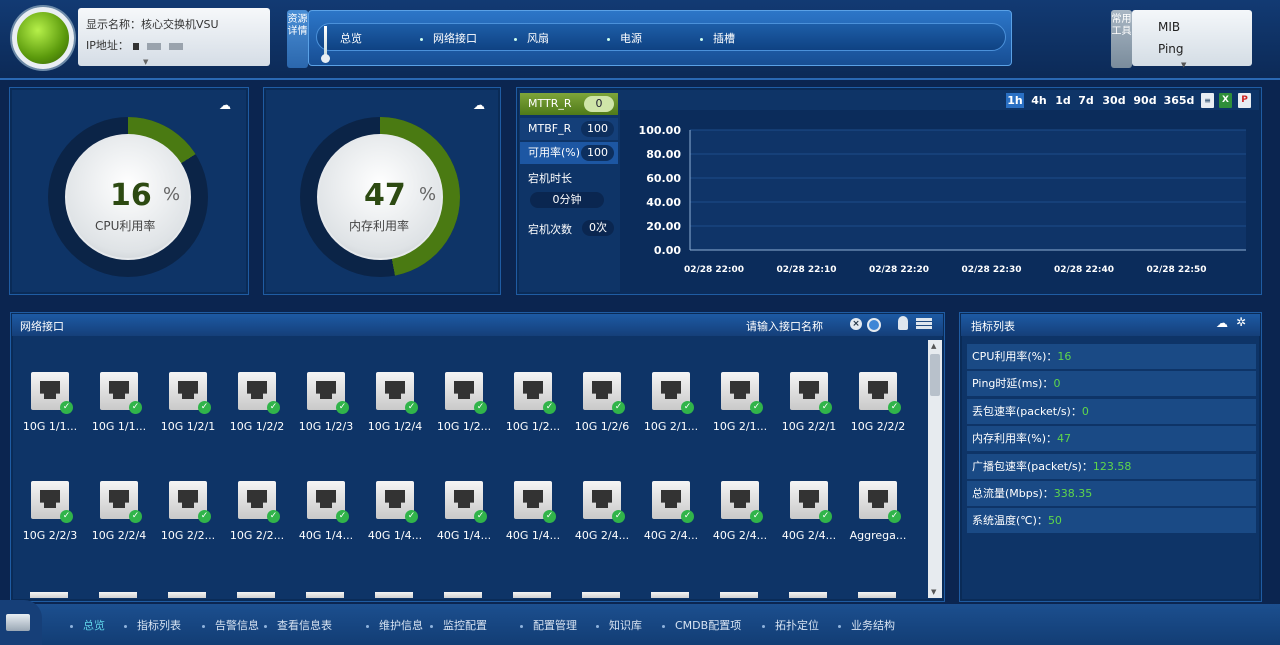 This screenshot has width=1280, height=645. Describe the element at coordinates (874, 325) in the screenshot. I see `search-icon` at that location.